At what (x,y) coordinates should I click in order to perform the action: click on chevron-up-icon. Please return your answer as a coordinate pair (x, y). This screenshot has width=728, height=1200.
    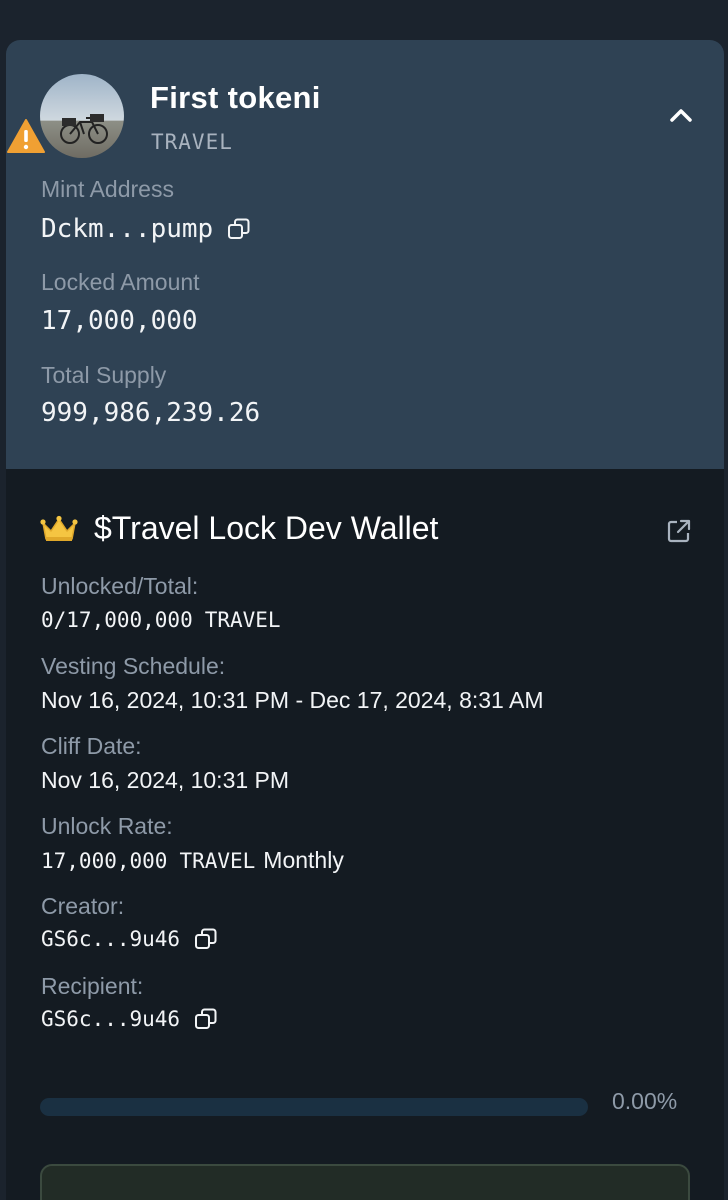
    Looking at the image, I should click on (681, 115).